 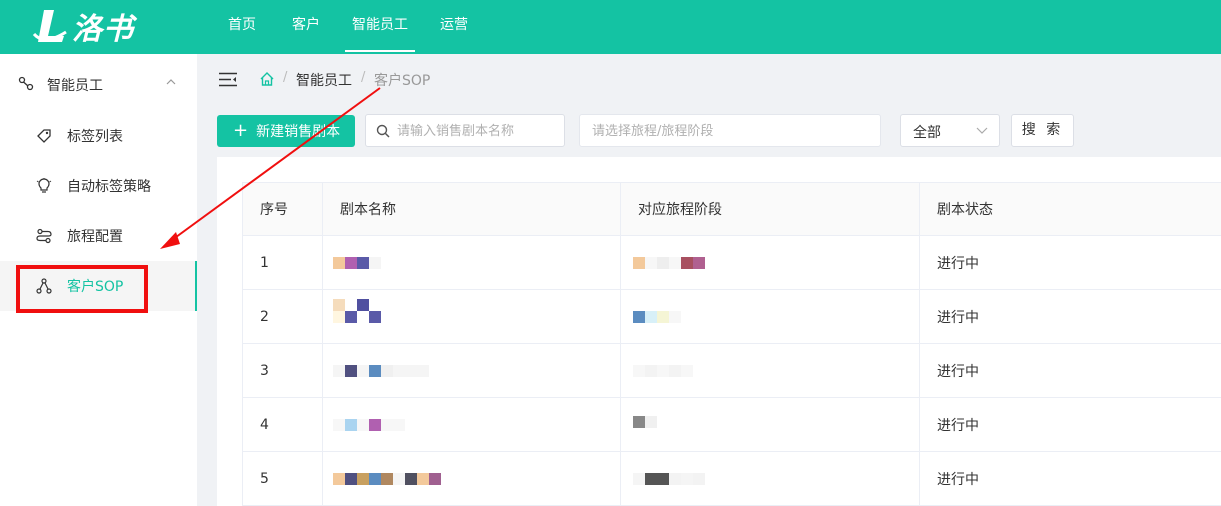 What do you see at coordinates (1070, 209) in the screenshot?
I see `col-header-status: 剧本状态` at bounding box center [1070, 209].